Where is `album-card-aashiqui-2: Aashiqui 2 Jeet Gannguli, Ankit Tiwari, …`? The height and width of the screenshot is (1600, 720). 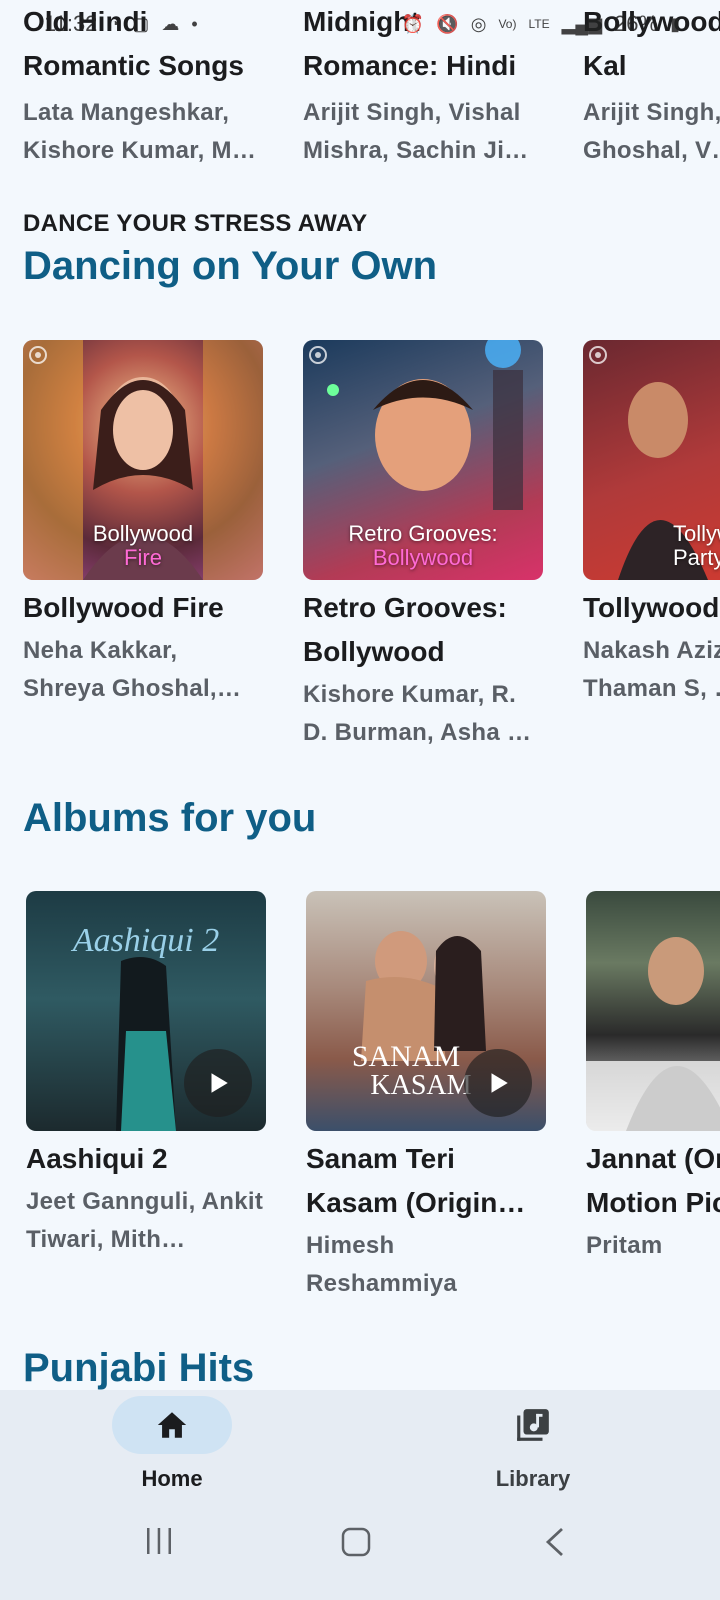 album-card-aashiqui-2: Aashiqui 2 Jeet Gannguli, Ankit Tiwari, … is located at coordinates (146, 1198).